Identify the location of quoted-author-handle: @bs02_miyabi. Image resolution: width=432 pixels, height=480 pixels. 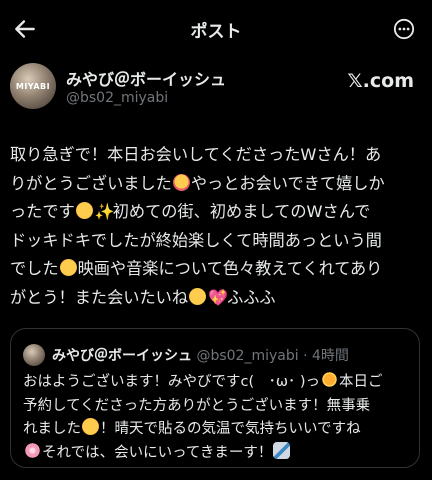
(247, 356).